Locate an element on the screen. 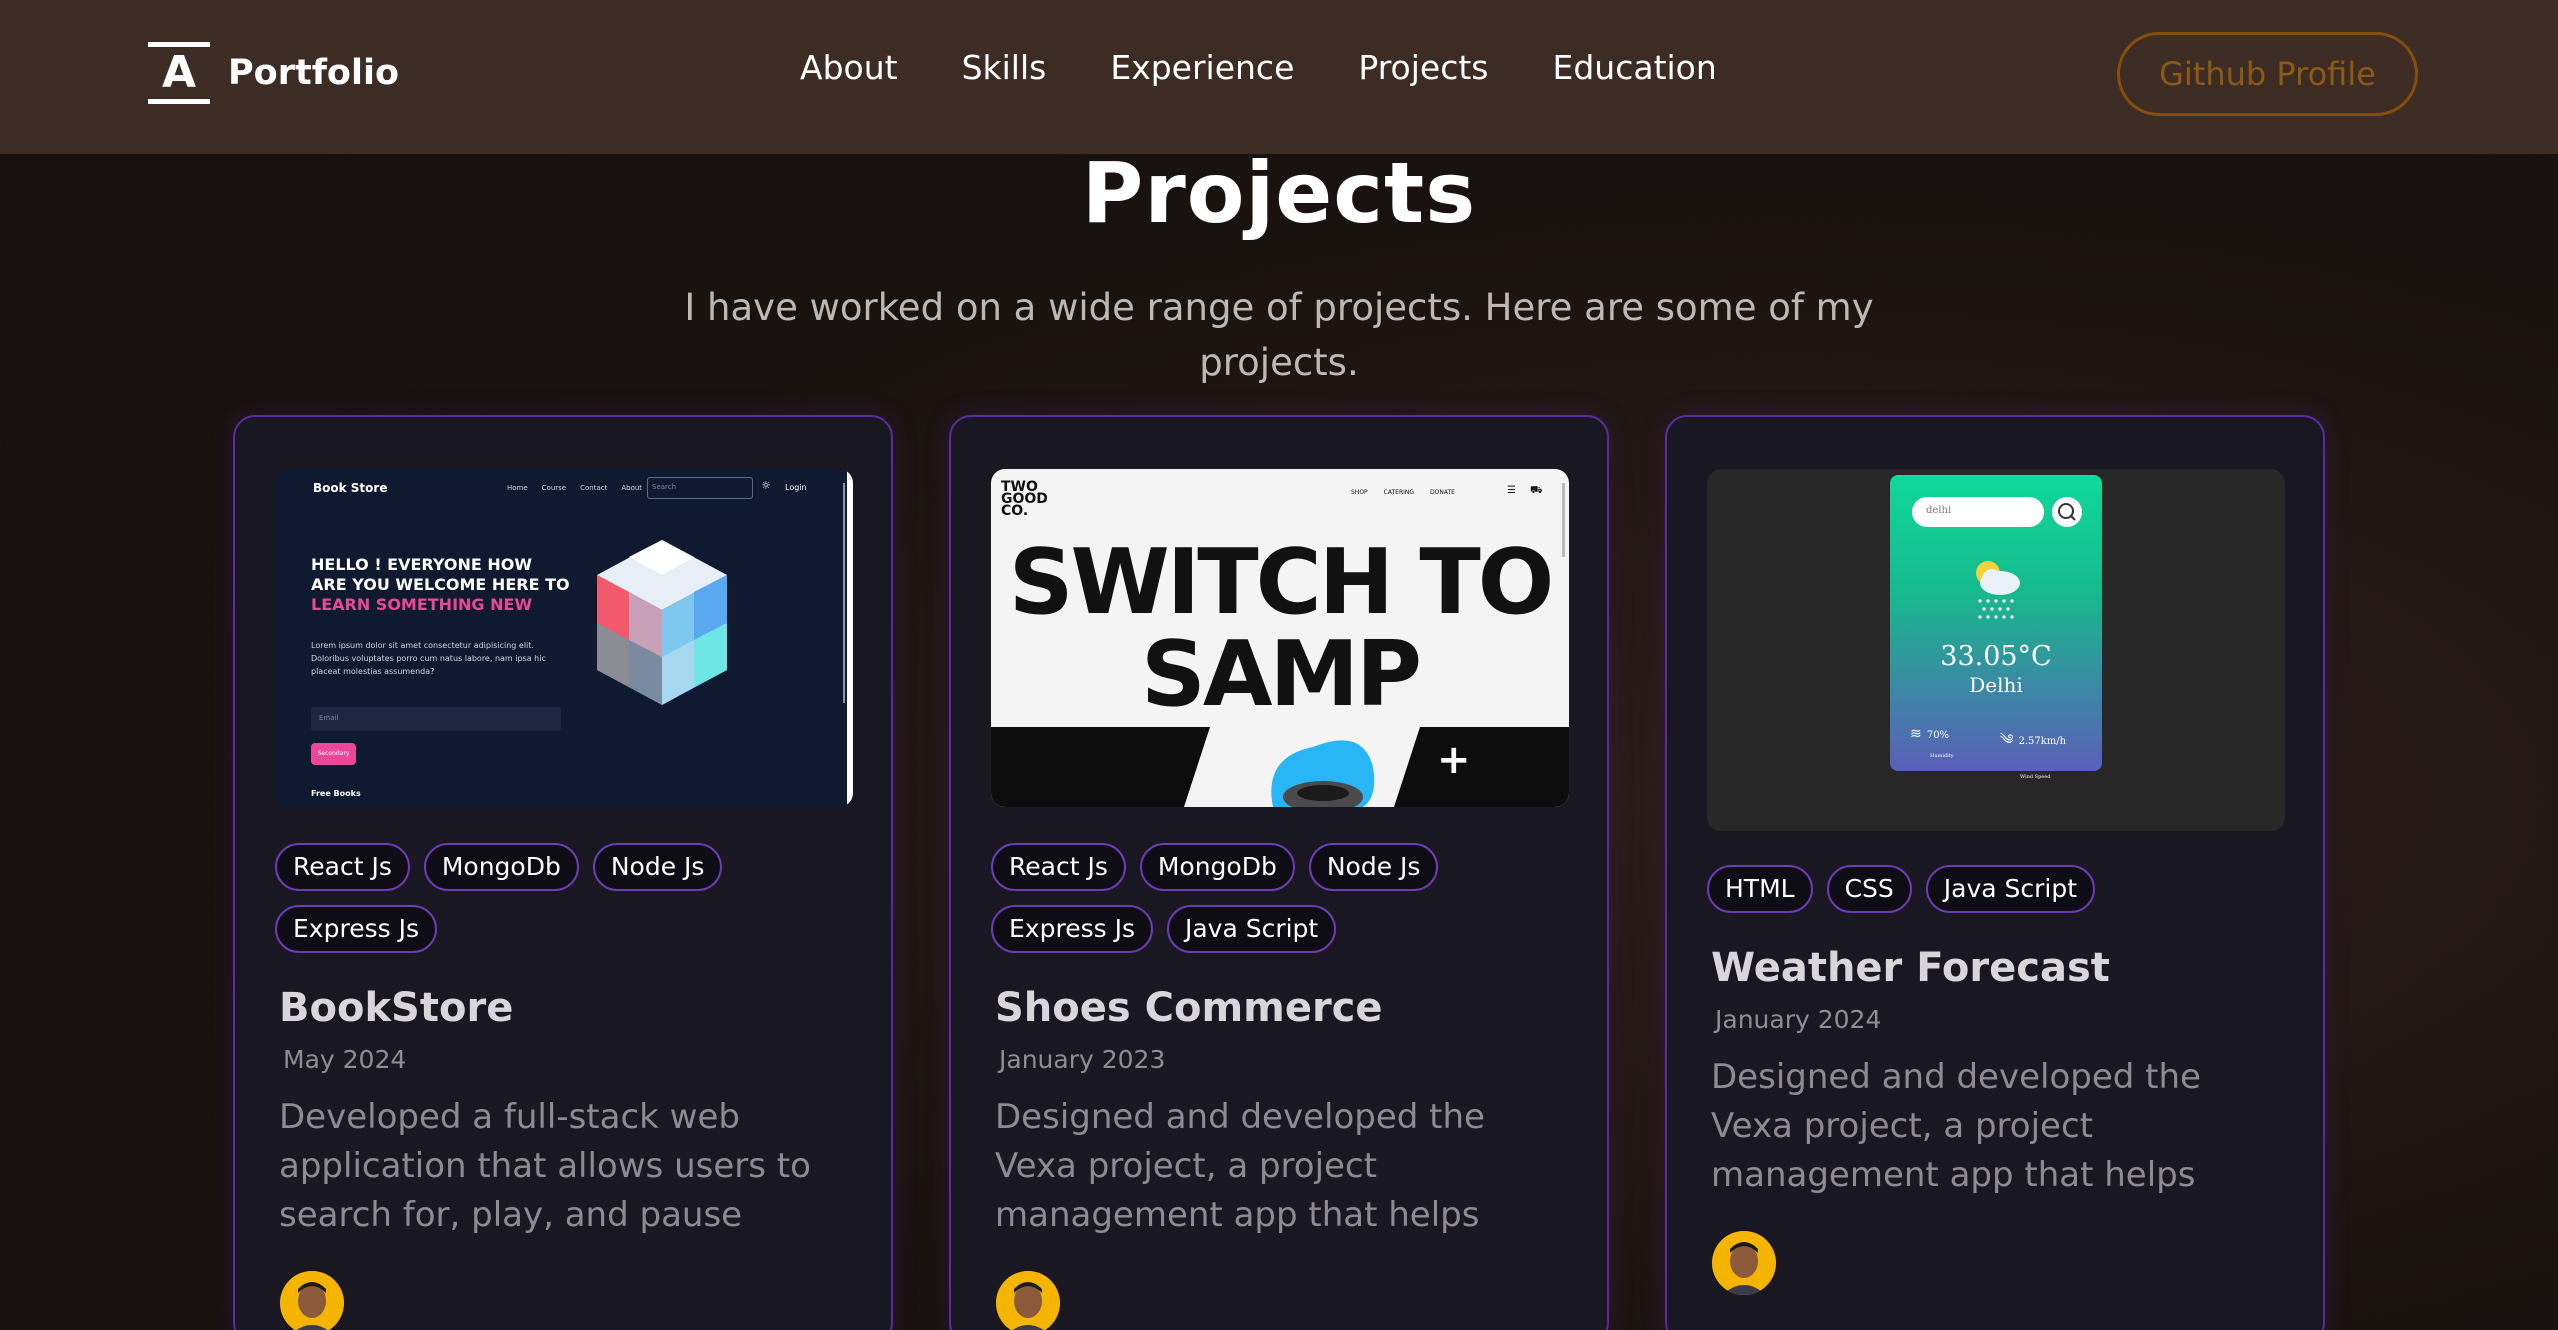 The width and height of the screenshot is (2558, 1330). tag-list: HTML CSS Java Script is located at coordinates (2002, 896).